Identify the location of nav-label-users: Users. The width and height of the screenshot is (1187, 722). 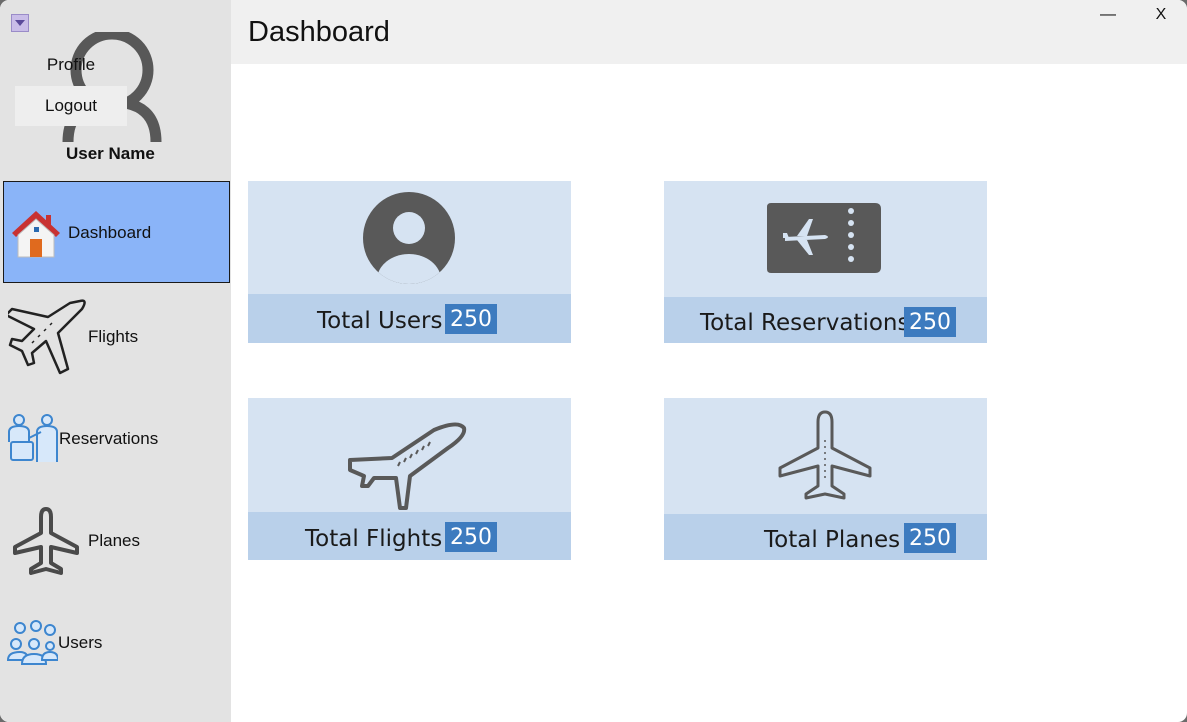
(80, 642).